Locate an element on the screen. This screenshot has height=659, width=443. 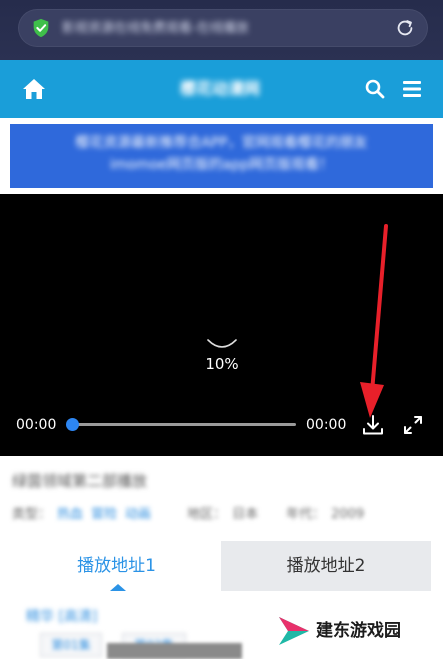
browser-address-bar: 影视资源在线免费观看-在线播放 is located at coordinates (221, 30).